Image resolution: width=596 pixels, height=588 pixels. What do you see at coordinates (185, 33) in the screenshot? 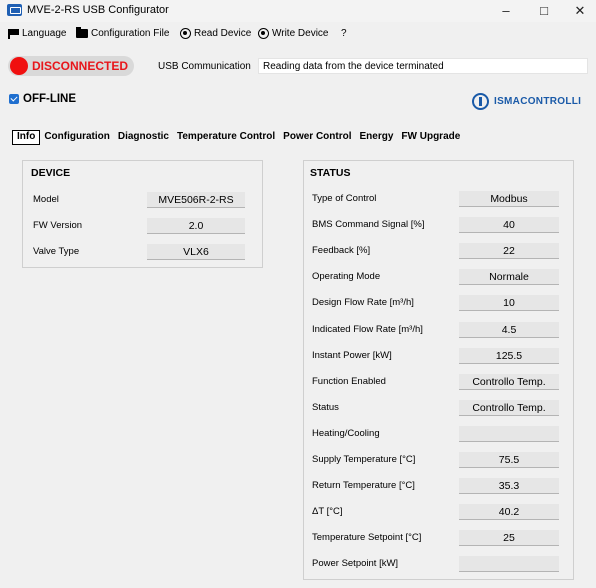
I see `read-device-icon` at bounding box center [185, 33].